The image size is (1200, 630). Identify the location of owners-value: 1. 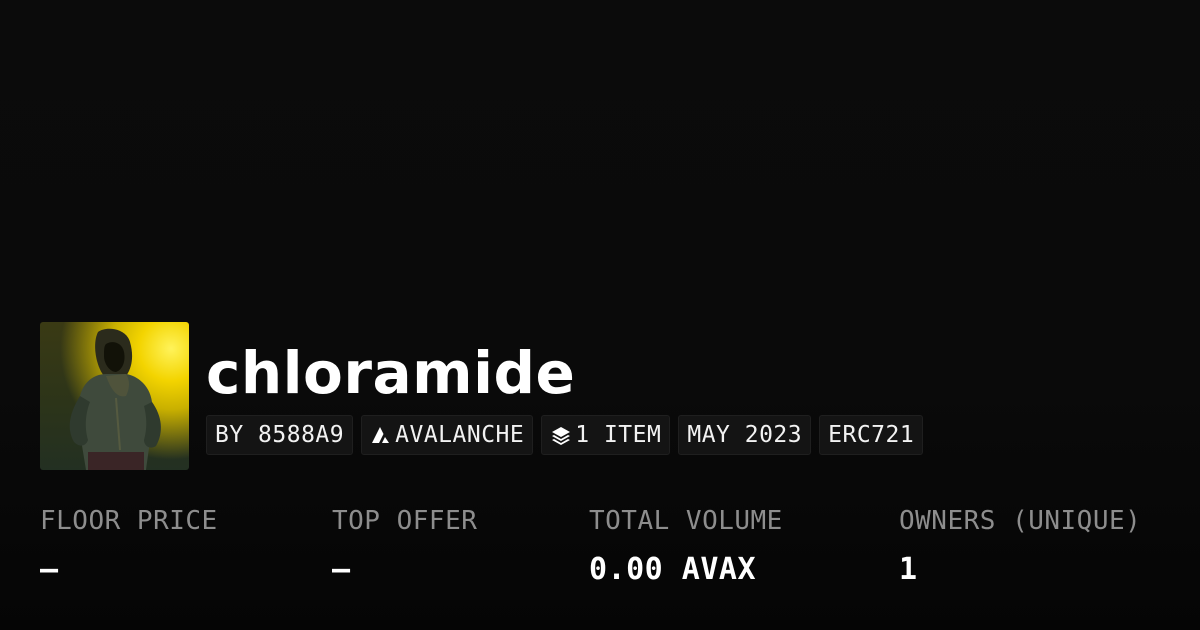
(908, 569).